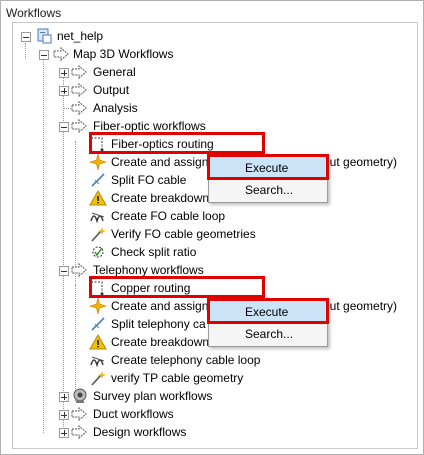 This screenshot has height=455, width=424. What do you see at coordinates (44, 36) in the screenshot?
I see `network-icon` at bounding box center [44, 36].